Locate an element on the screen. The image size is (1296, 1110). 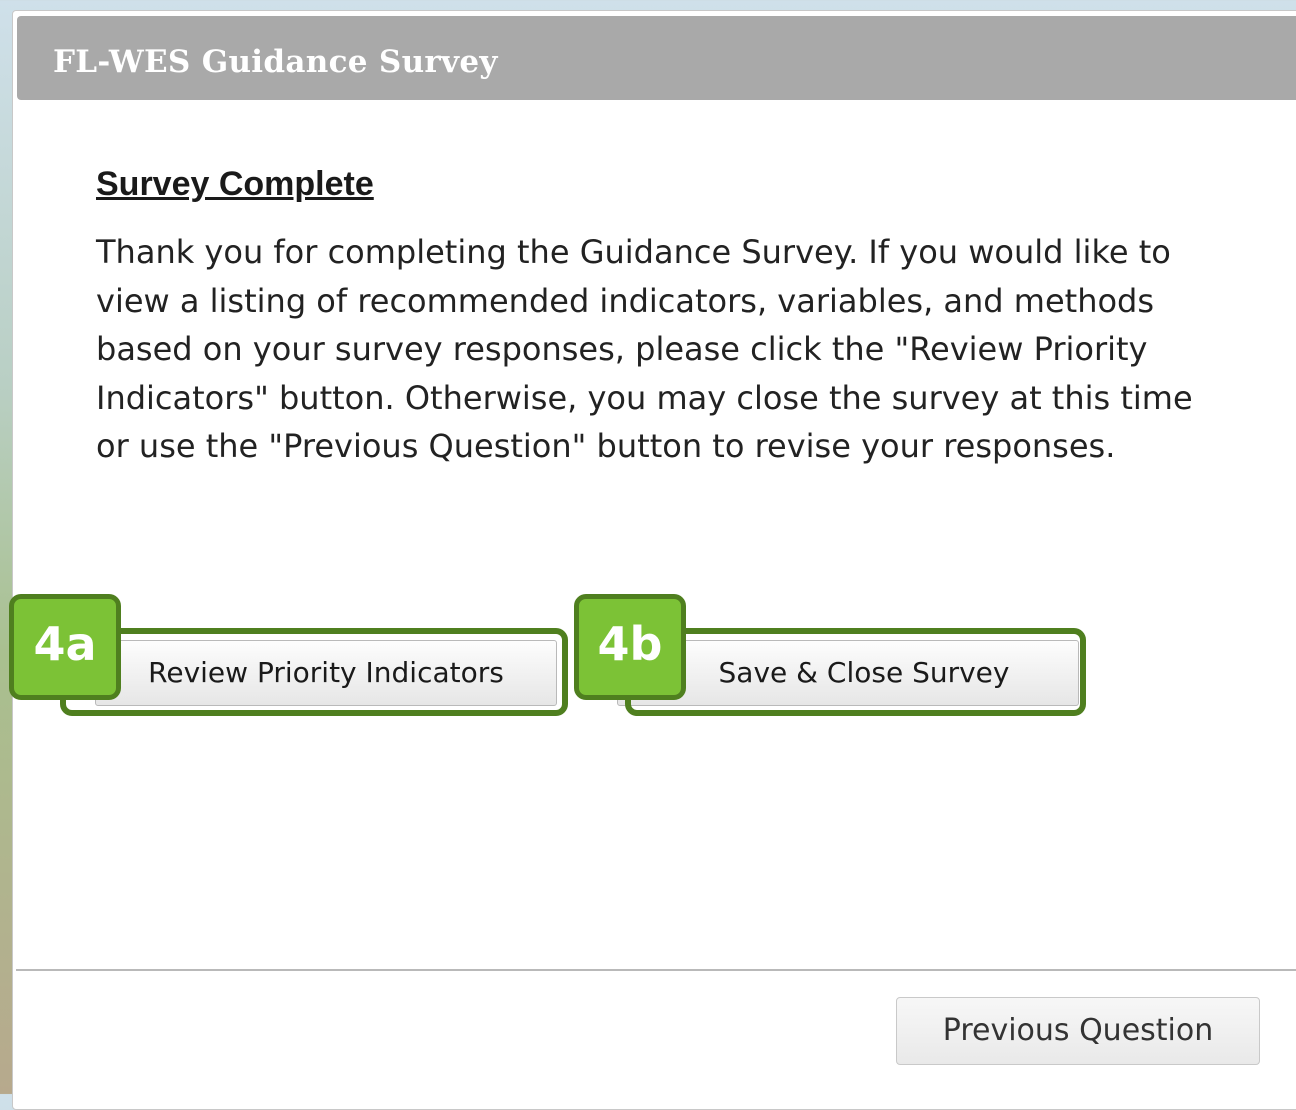
previous-question-button: Previous Question is located at coordinates (1078, 1031).